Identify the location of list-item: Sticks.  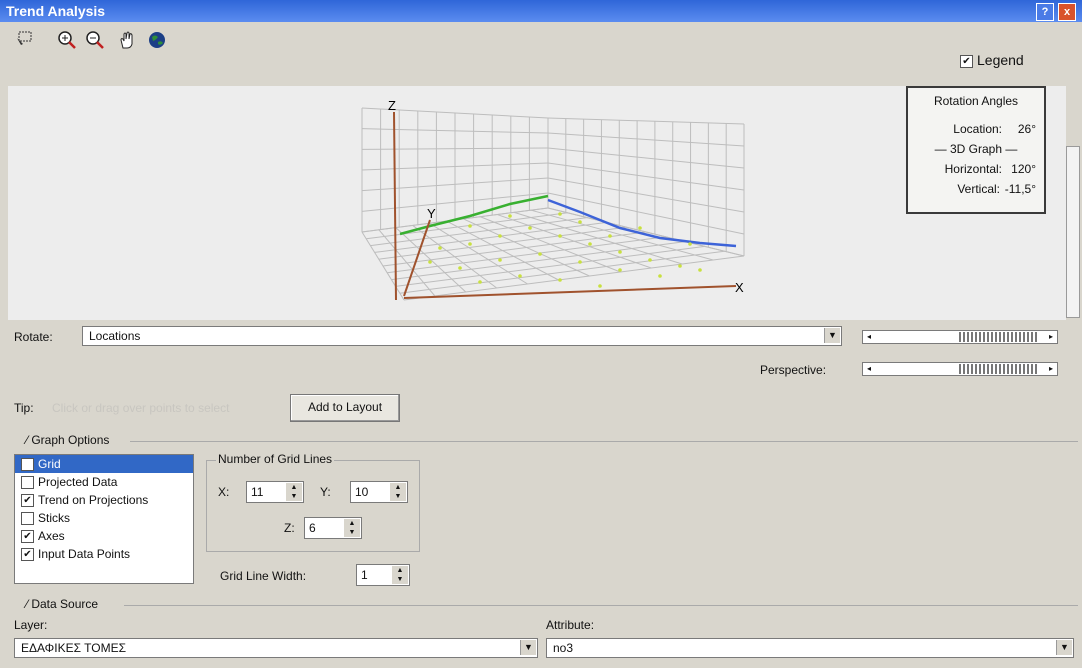
(104, 518).